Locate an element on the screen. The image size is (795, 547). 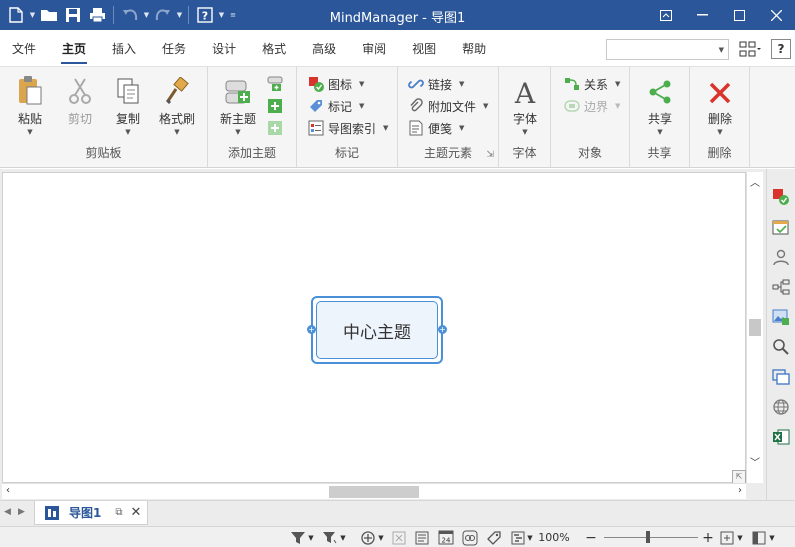
zoom-in-icon: + is located at coordinates (708, 537).